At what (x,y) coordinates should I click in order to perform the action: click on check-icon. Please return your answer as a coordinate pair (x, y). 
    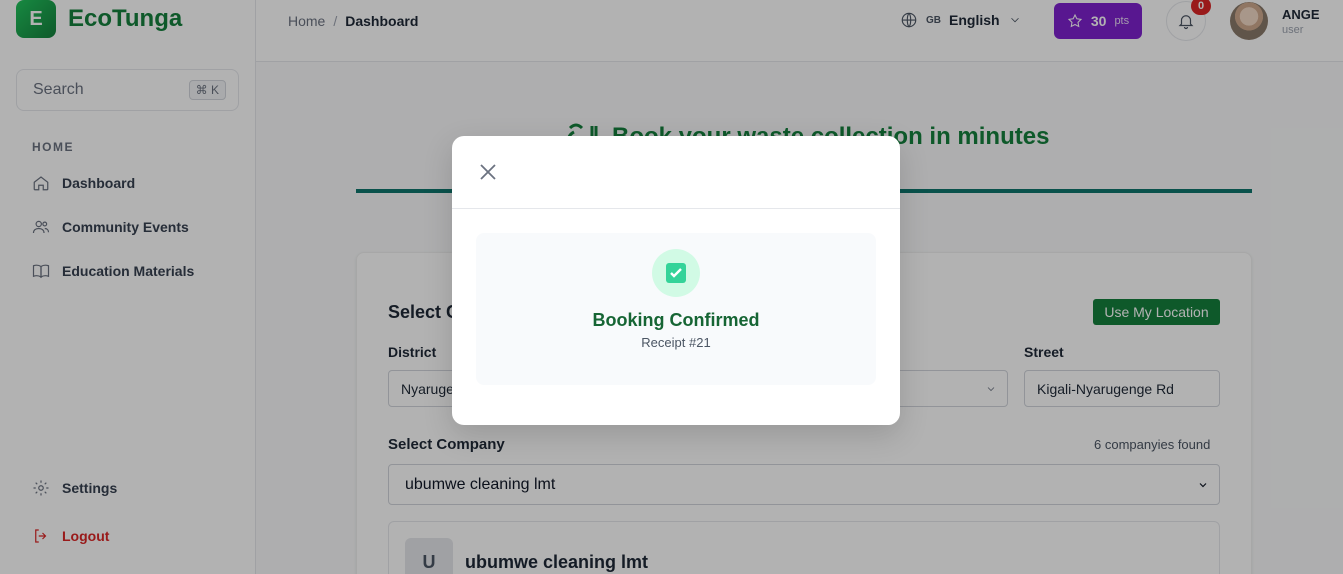
    Looking at the image, I should click on (676, 273).